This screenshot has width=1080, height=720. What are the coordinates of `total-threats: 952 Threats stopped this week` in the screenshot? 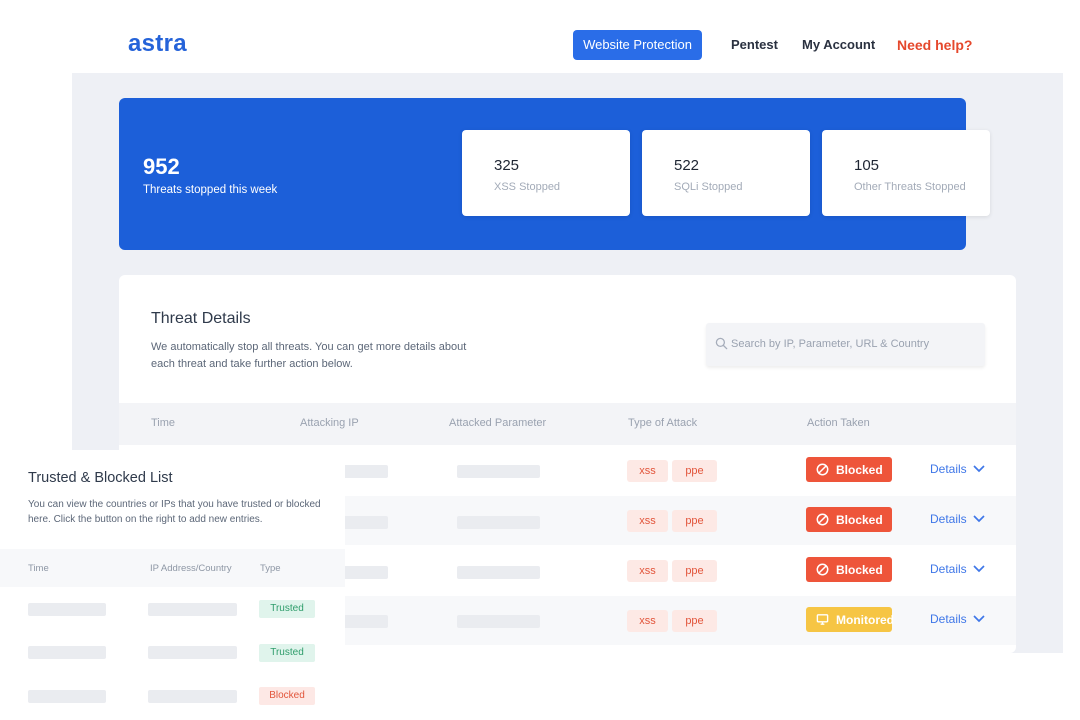 It's located at (210, 175).